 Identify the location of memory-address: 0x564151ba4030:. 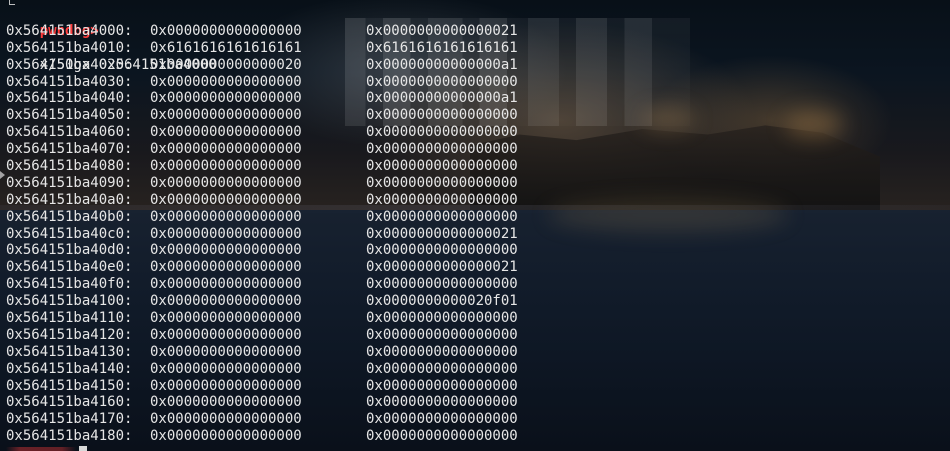
(69, 81).